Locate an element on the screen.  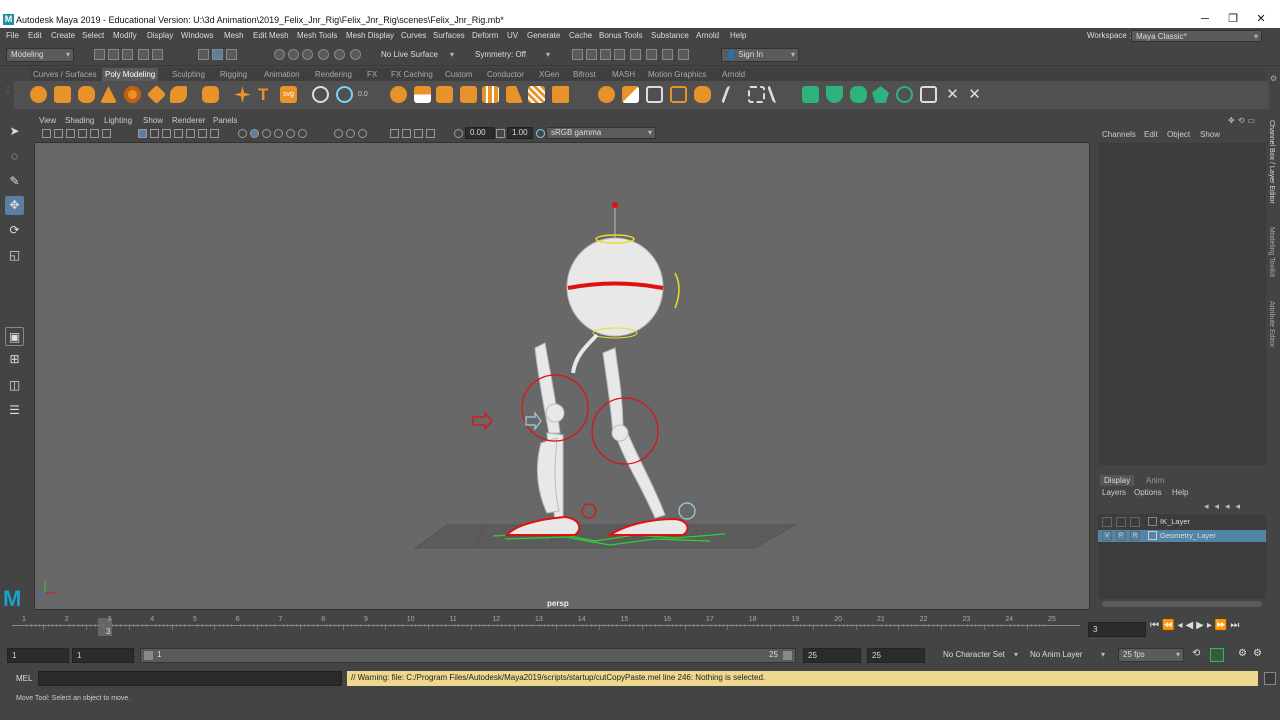
select-camera-icon is located at coordinates (46, 133).